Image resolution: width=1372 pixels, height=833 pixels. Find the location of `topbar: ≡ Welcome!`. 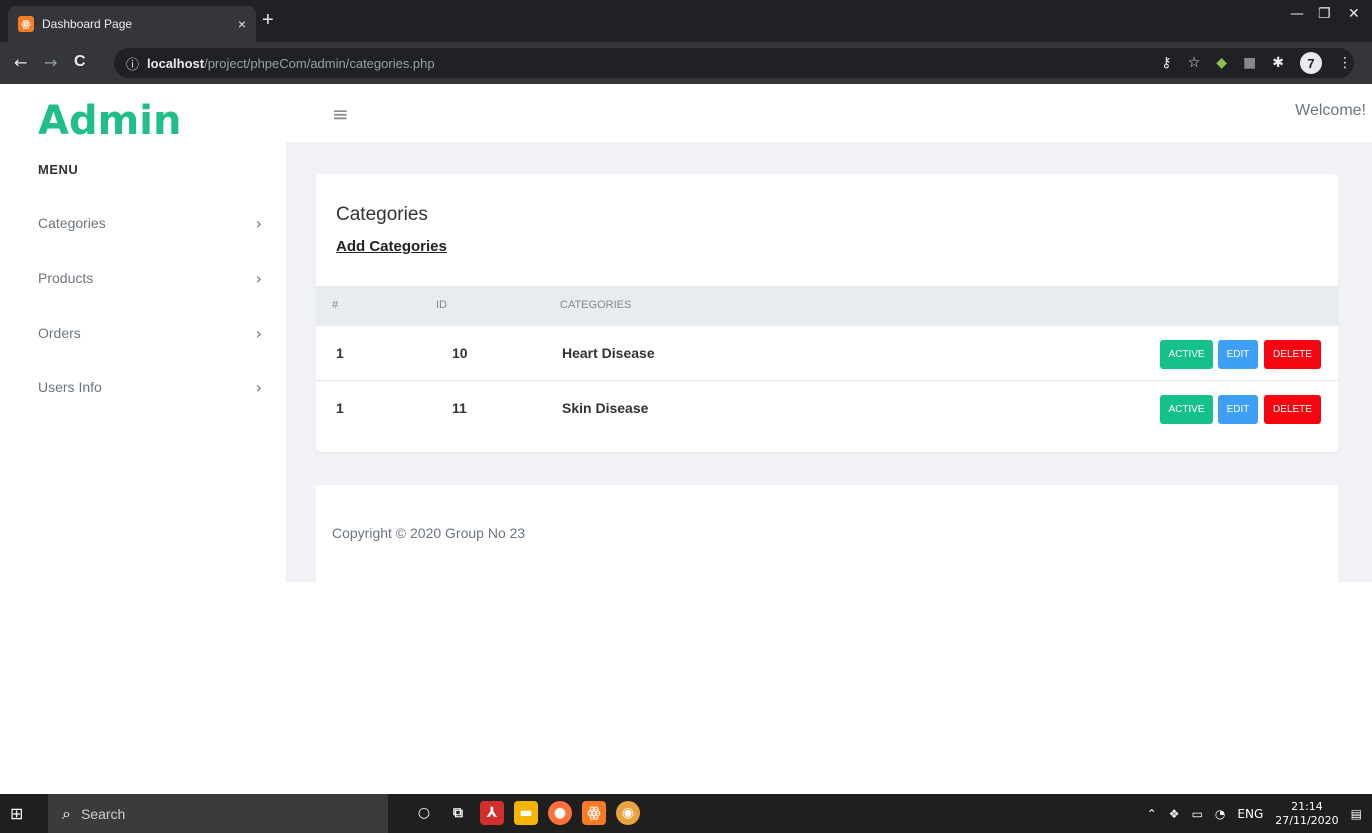

topbar: ≡ Welcome! is located at coordinates (829, 113).